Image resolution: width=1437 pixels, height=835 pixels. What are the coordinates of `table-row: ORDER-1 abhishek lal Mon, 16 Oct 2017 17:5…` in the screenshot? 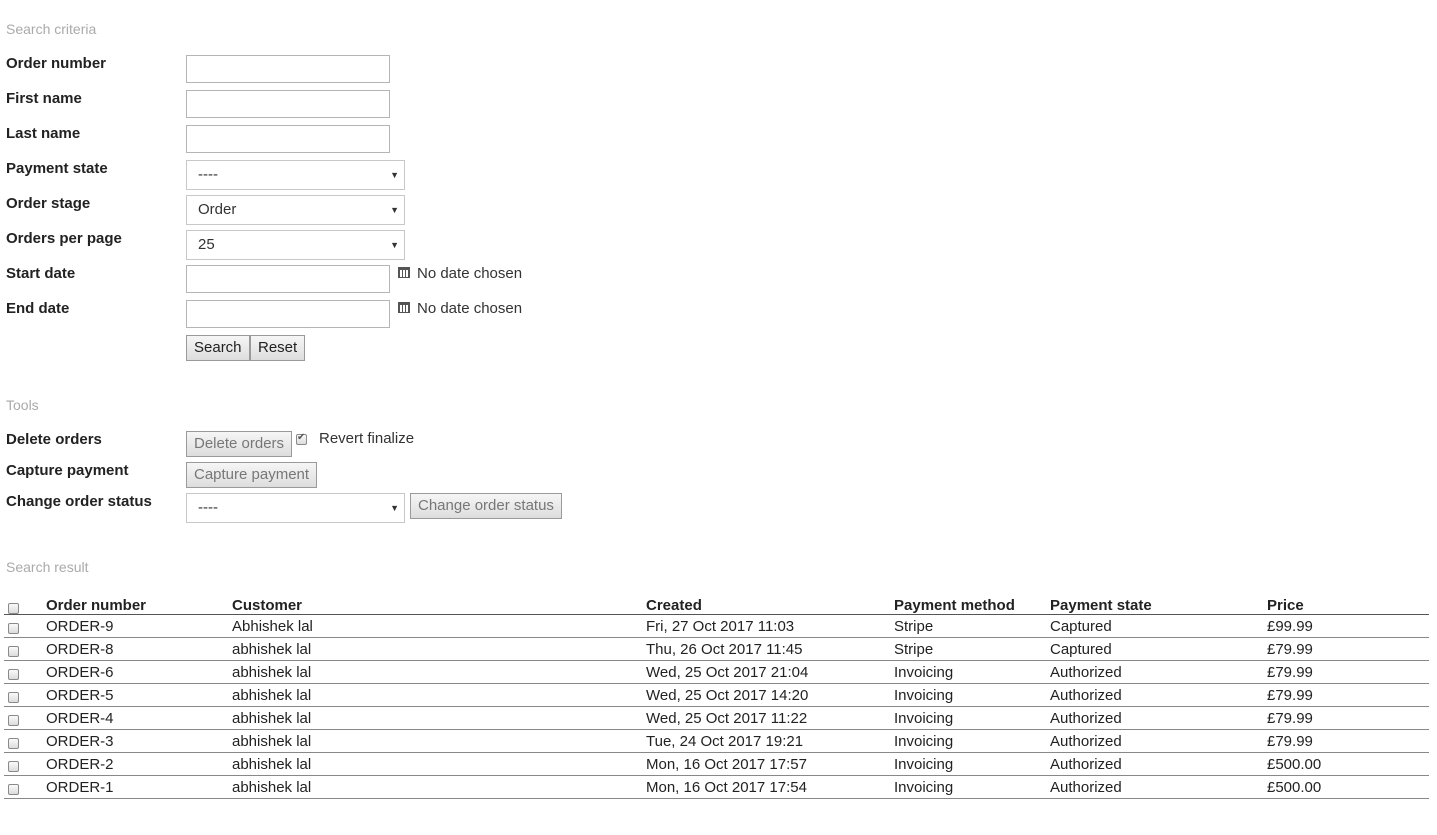 It's located at (716, 787).